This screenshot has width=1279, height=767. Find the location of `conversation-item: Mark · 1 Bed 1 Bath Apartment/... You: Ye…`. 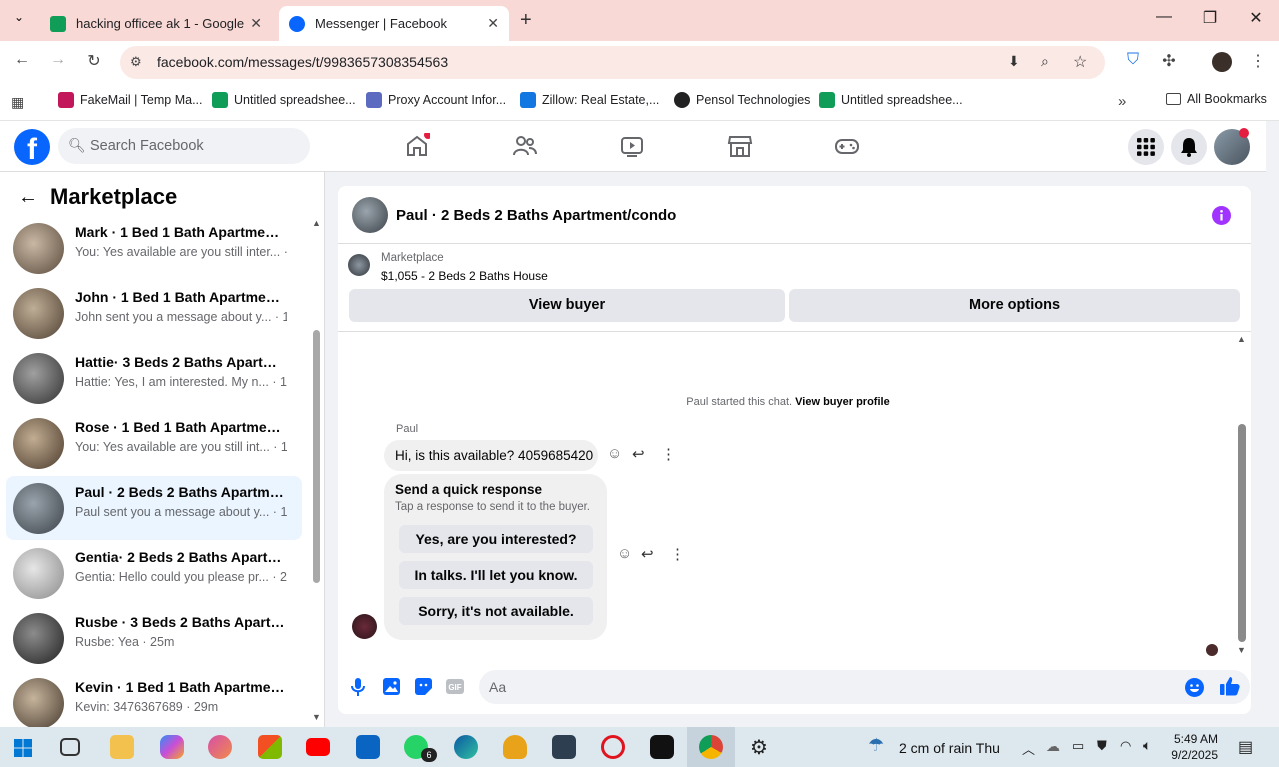

conversation-item: Mark · 1 Bed 1 Bath Apartment/... You: Ye… is located at coordinates (154, 248).